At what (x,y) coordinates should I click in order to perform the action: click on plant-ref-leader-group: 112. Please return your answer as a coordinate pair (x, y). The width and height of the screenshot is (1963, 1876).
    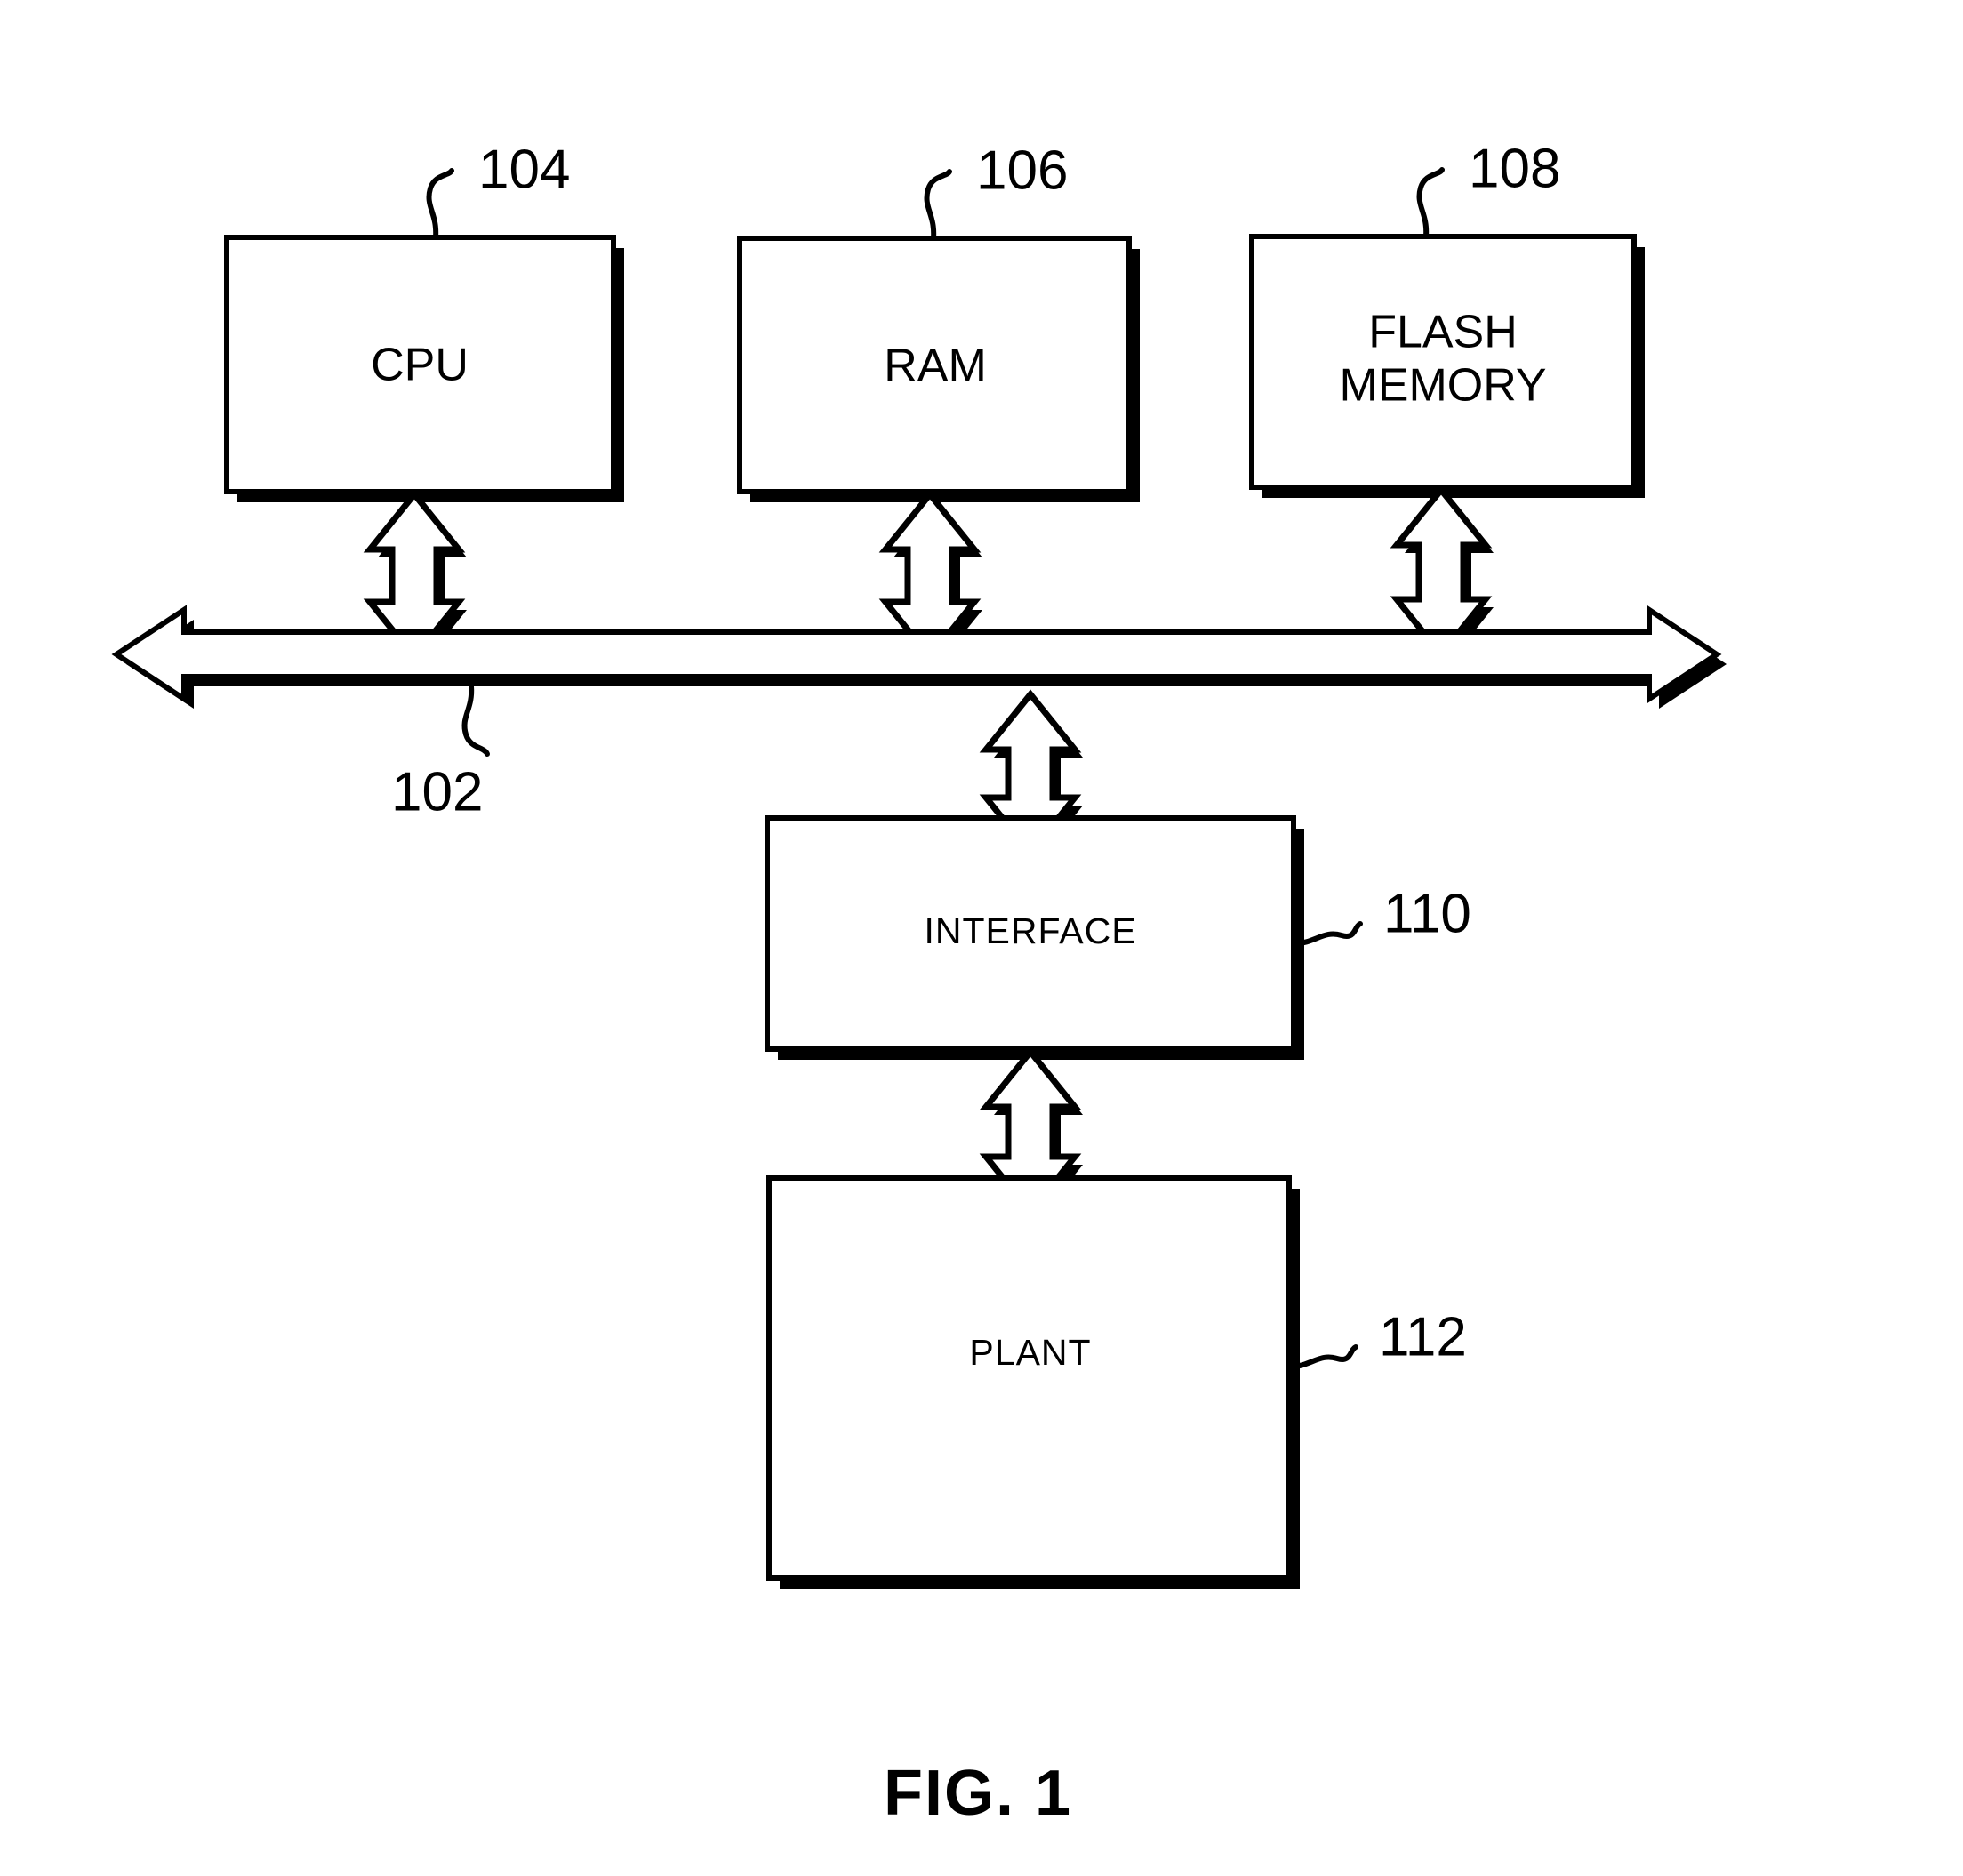
    Looking at the image, I should click on (1376, 1338).